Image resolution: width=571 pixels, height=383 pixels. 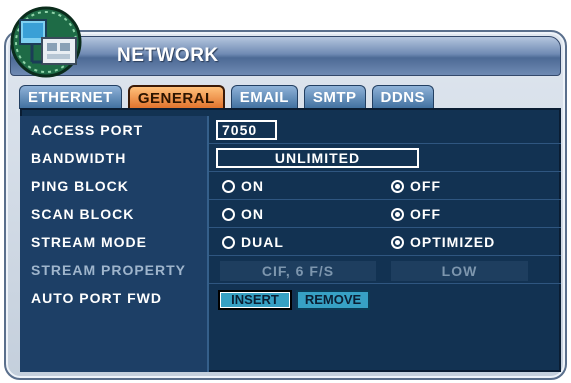 I want to click on stream-property-resolution: CIF, 6 F/S, so click(x=298, y=271).